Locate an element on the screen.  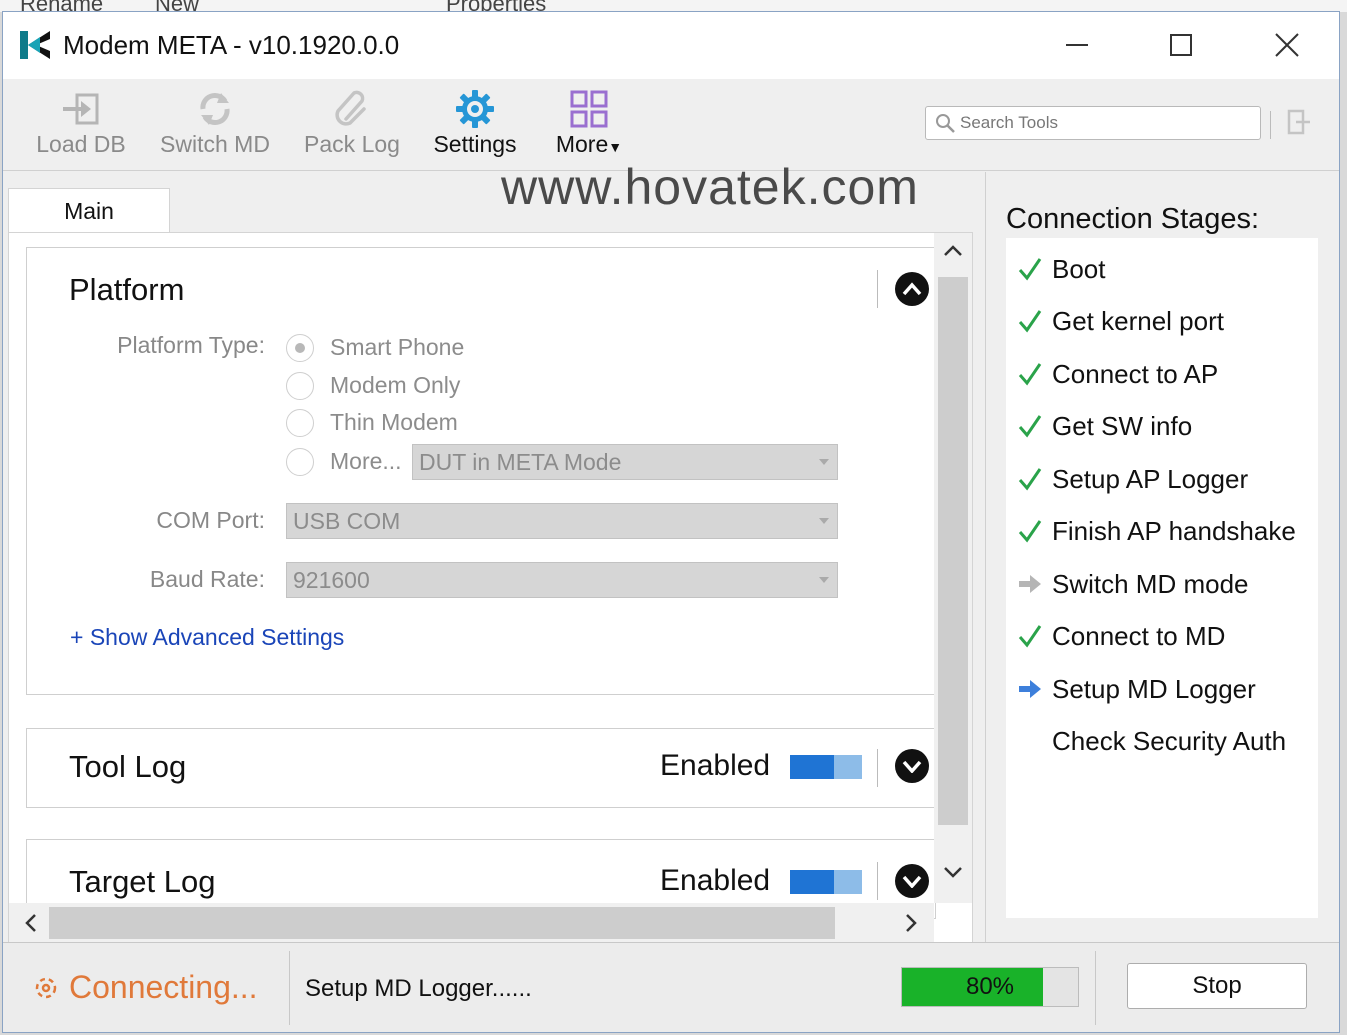
stage-item: Setup MD Logger is located at coordinates (1162, 690).